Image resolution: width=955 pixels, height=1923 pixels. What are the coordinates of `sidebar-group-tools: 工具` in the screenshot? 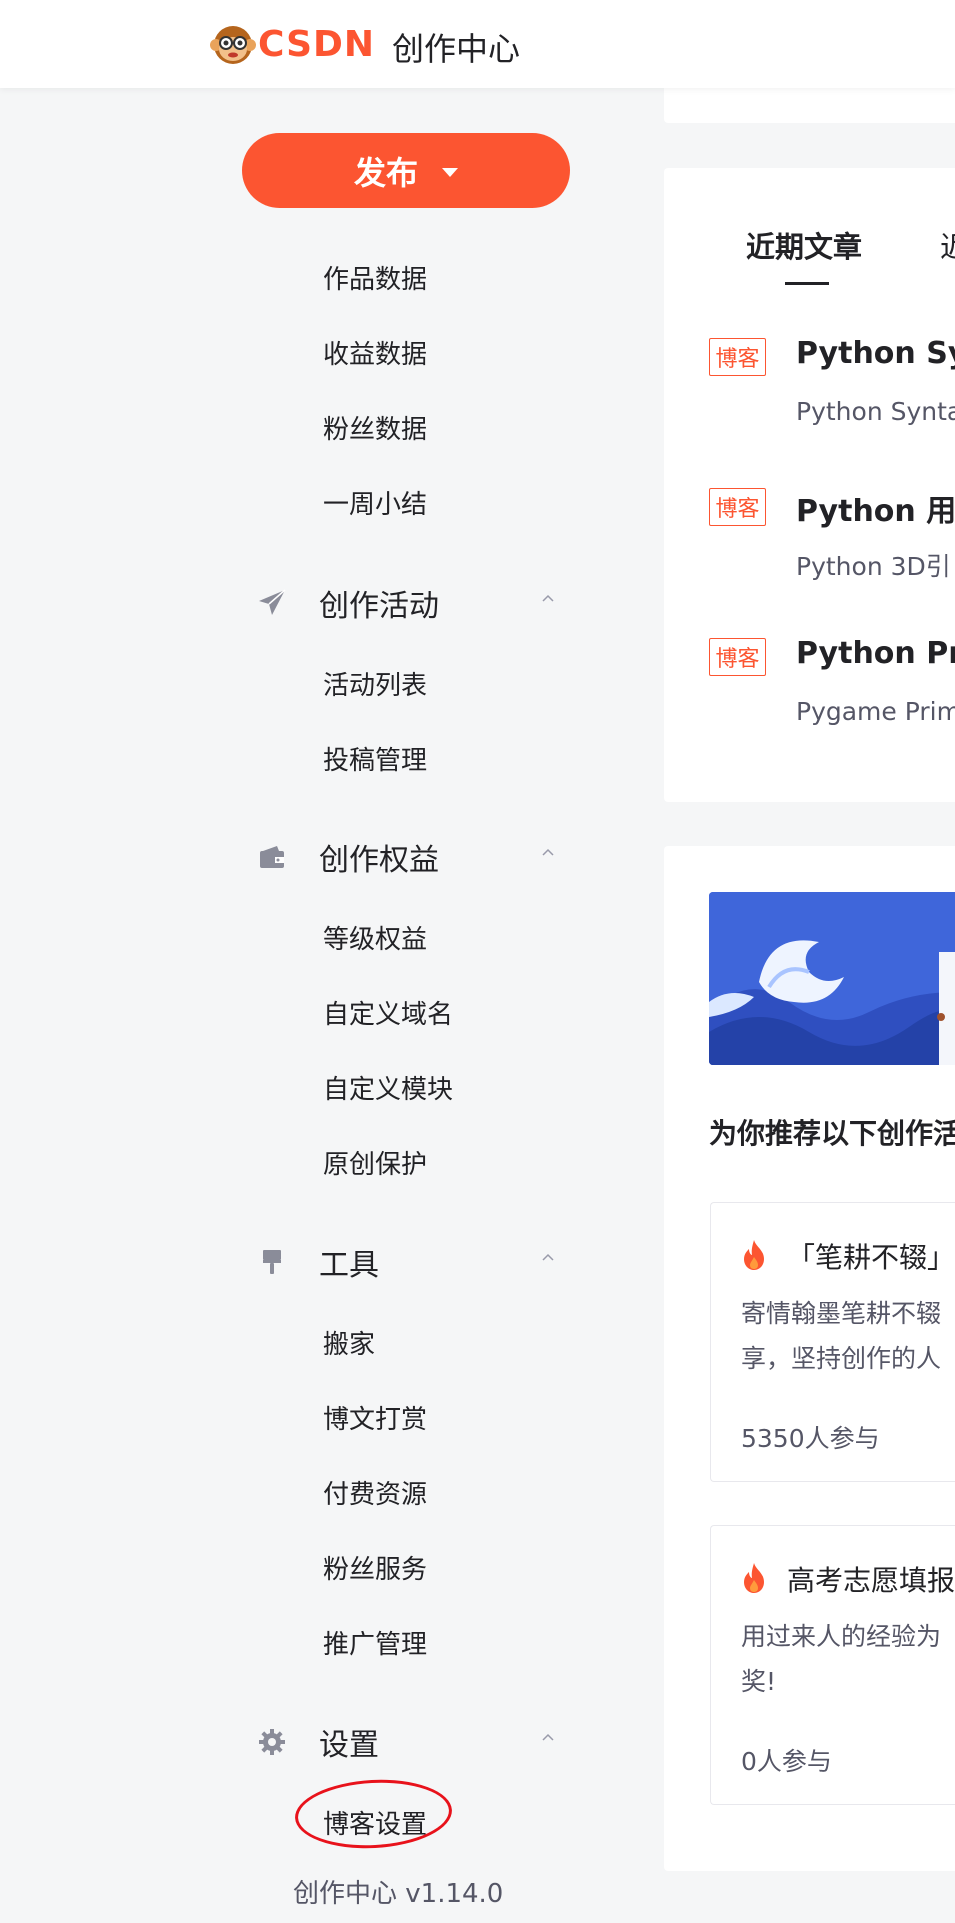 It's located at (411, 1262).